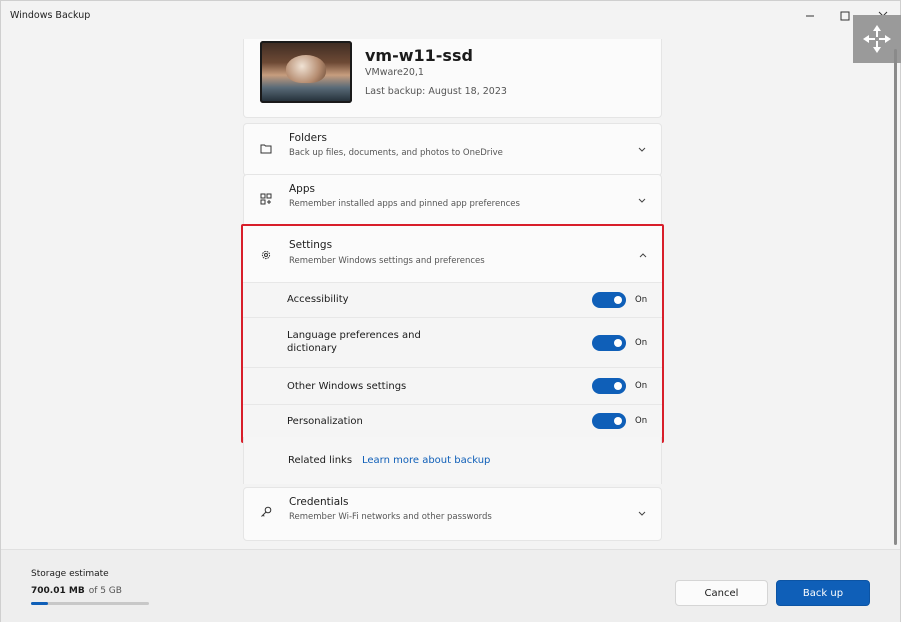  I want to click on storage-estimate-value: 700.01 MB of 5 GB, so click(76, 591).